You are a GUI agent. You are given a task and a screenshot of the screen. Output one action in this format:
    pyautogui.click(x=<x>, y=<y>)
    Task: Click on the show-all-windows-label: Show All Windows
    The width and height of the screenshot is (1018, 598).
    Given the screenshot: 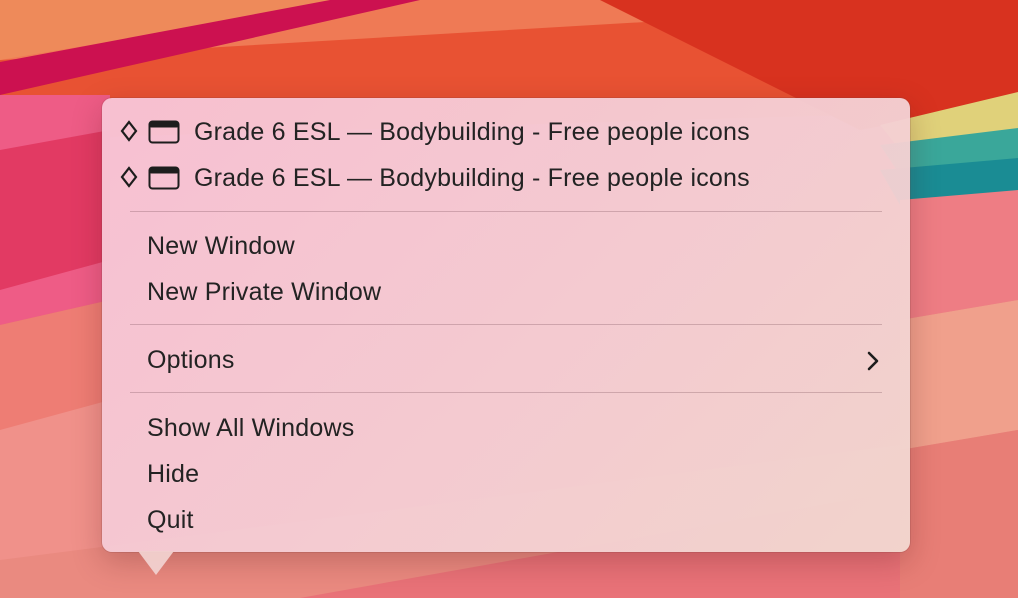 What is the action you would take?
    pyautogui.click(x=251, y=428)
    